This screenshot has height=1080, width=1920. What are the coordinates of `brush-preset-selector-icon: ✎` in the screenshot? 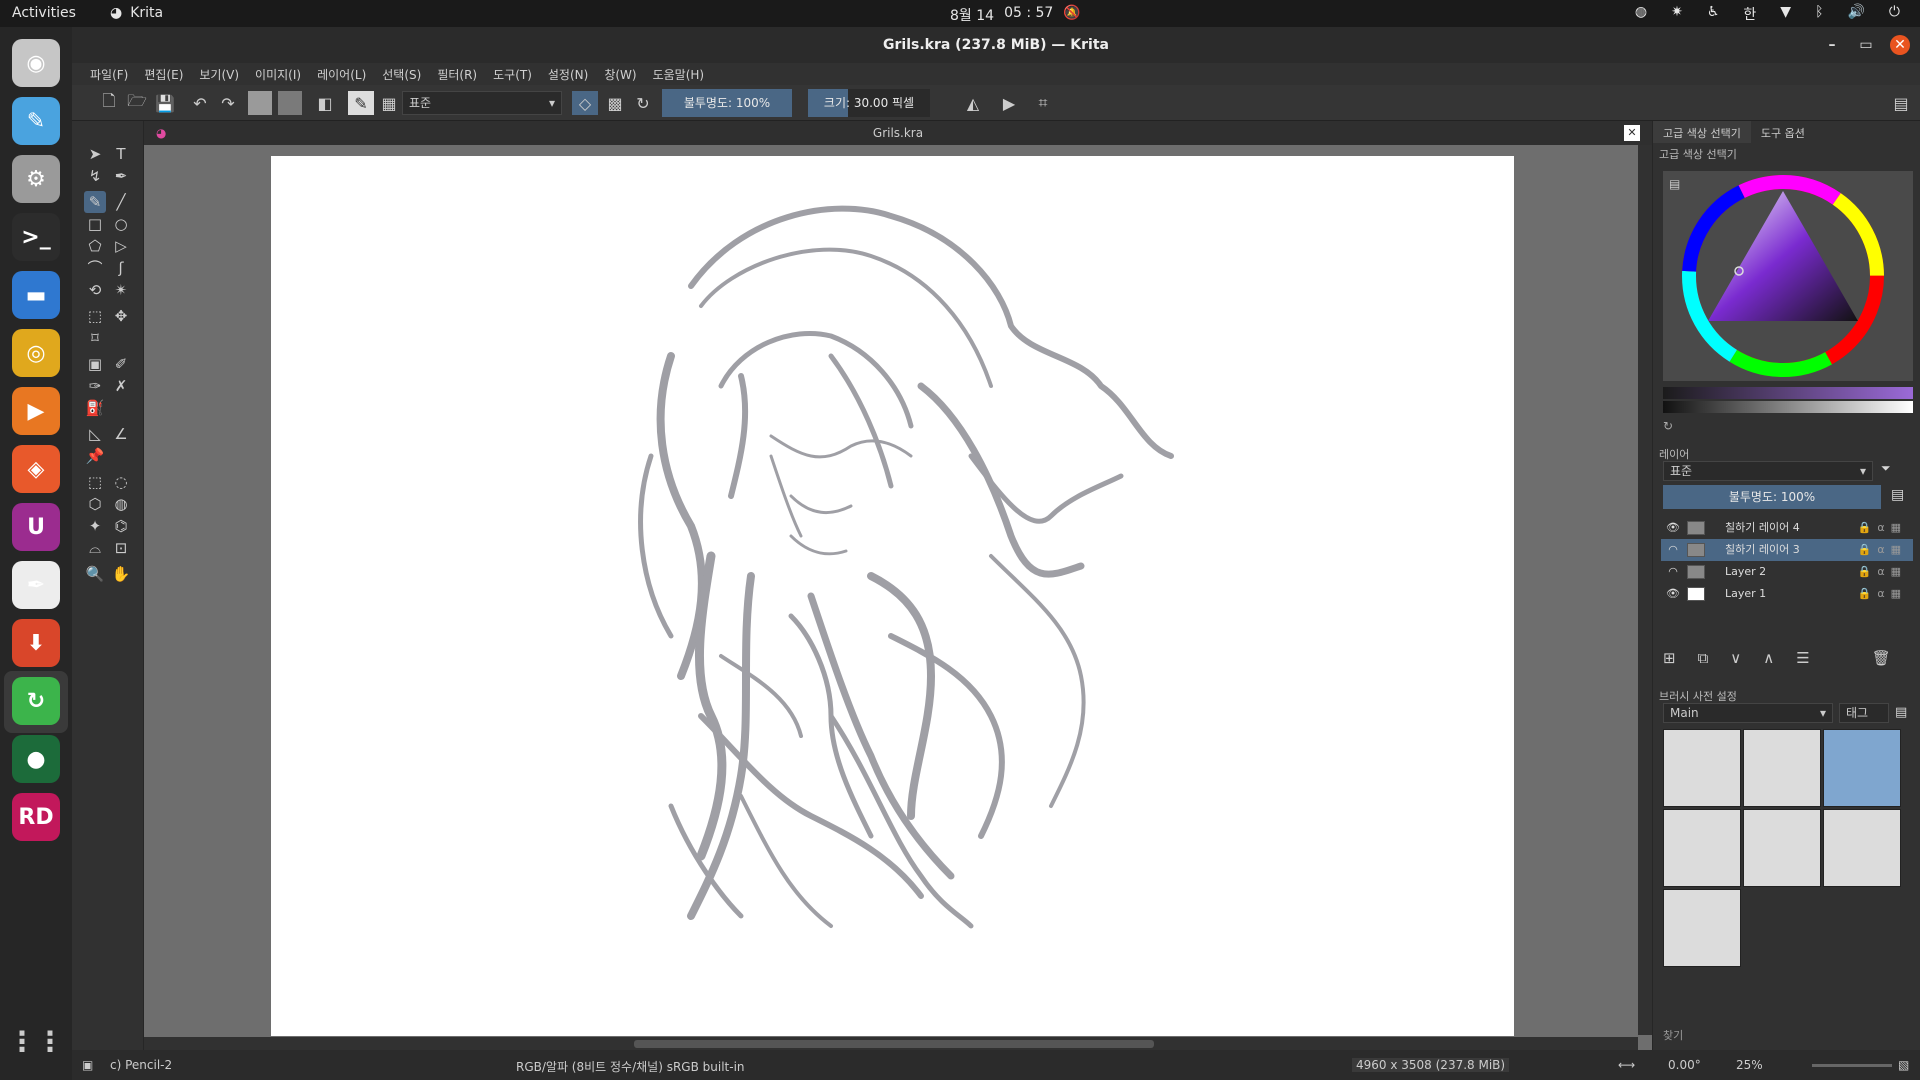 It's located at (361, 103).